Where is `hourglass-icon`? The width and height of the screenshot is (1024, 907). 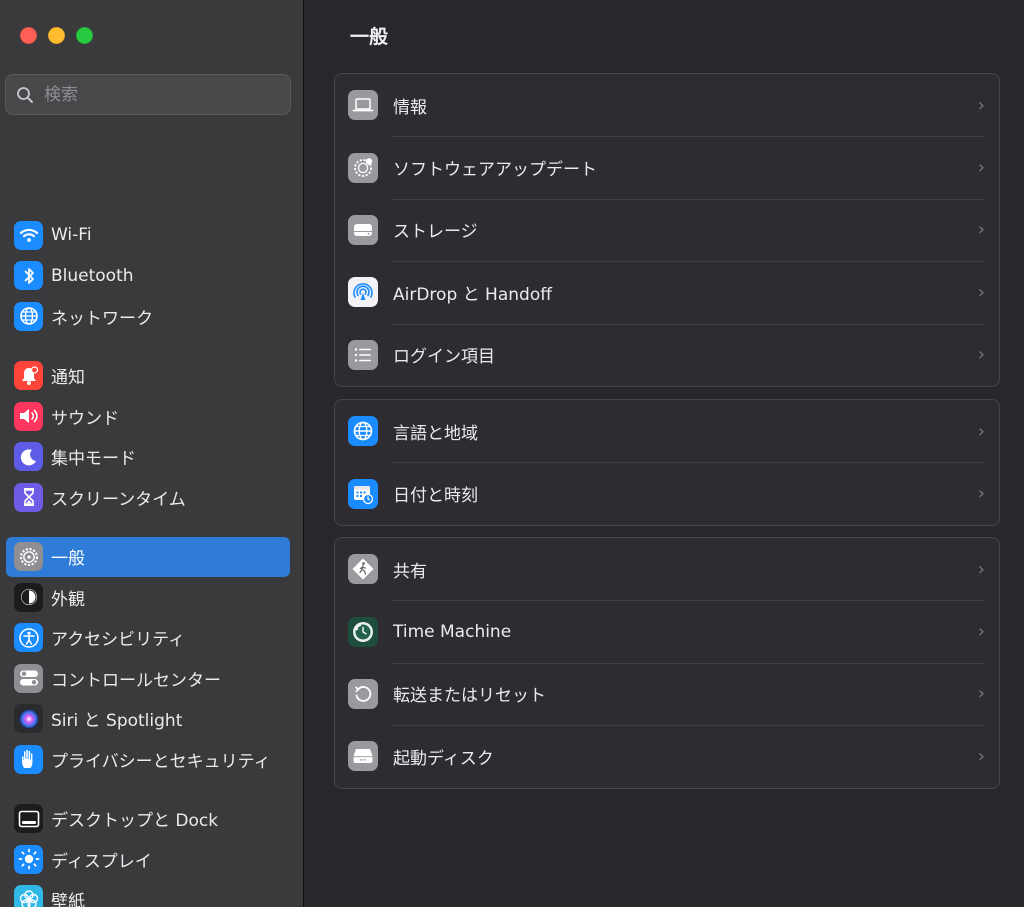 hourglass-icon is located at coordinates (28, 497).